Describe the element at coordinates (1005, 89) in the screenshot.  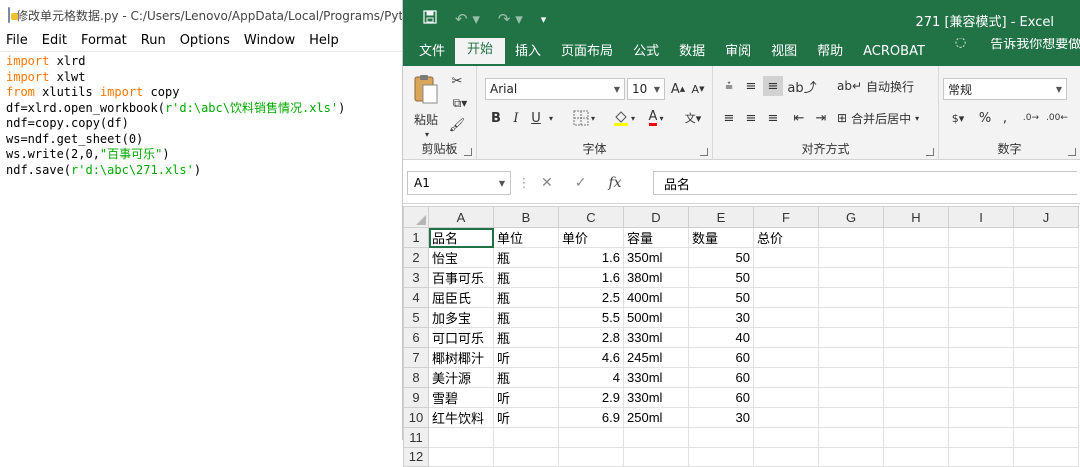
I see `number-format-select: 常规 ▼` at that location.